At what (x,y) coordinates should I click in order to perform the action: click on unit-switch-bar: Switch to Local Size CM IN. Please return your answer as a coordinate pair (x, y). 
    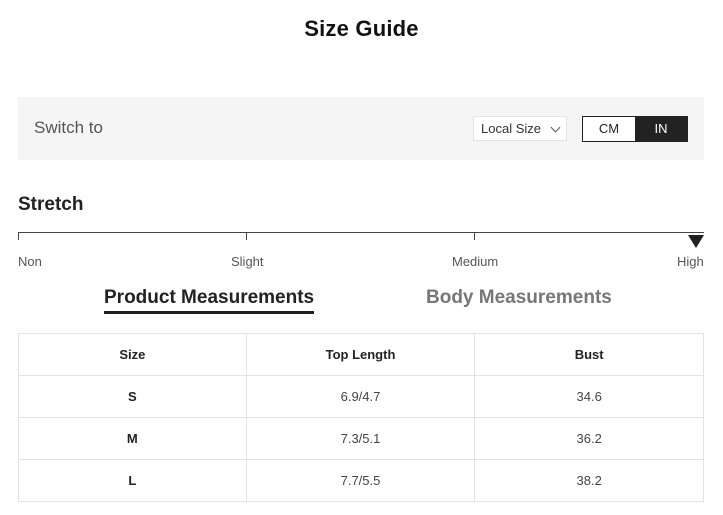
    Looking at the image, I should click on (361, 128).